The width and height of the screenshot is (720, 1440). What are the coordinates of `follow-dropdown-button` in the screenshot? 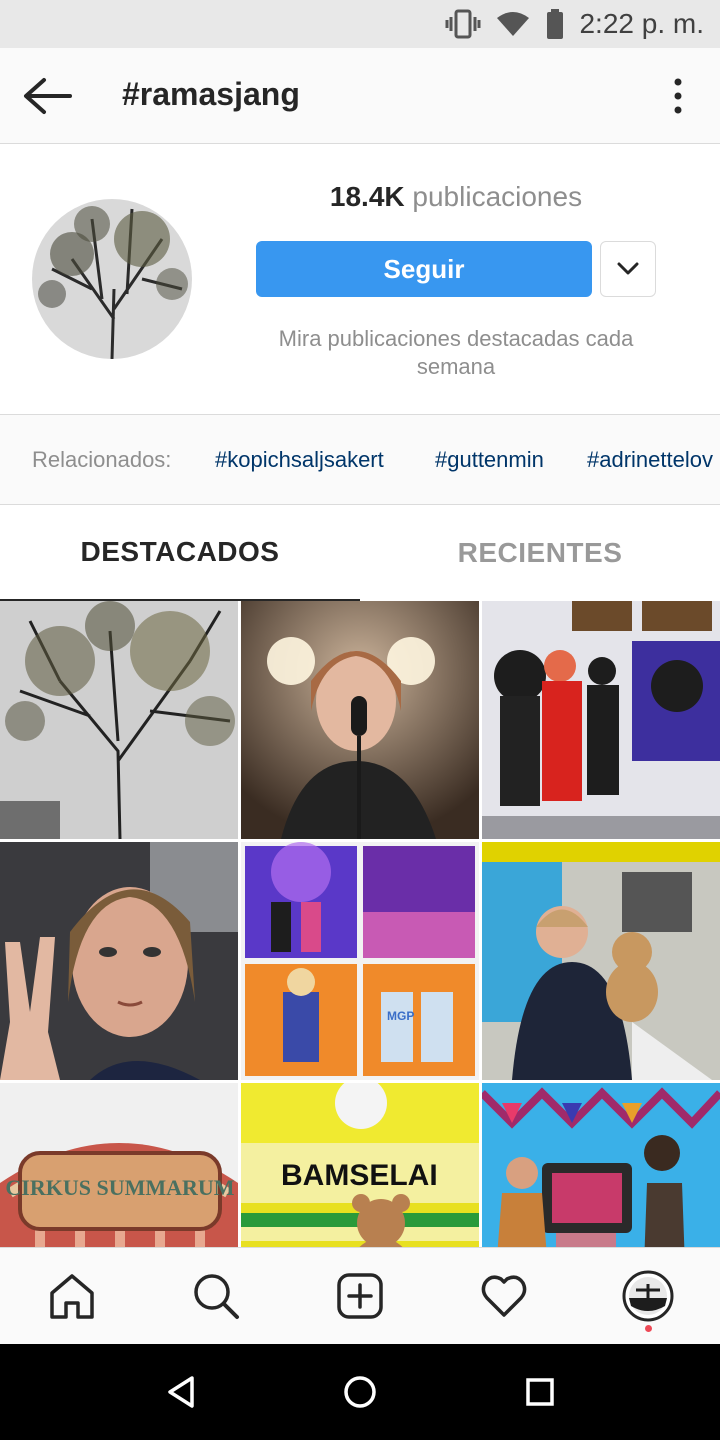 It's located at (628, 269).